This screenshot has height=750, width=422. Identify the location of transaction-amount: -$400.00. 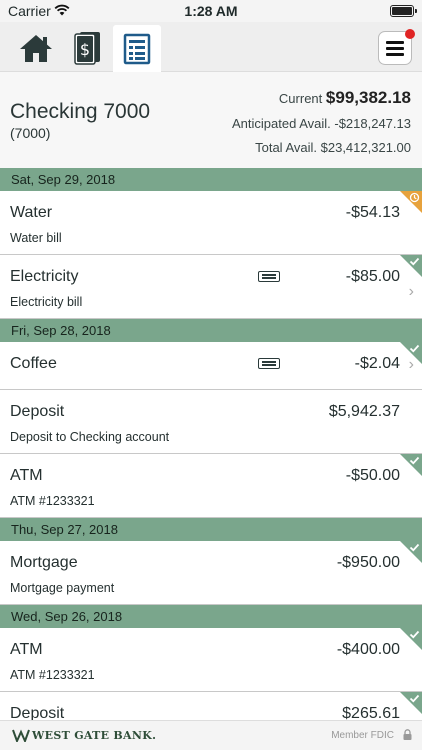
(368, 649).